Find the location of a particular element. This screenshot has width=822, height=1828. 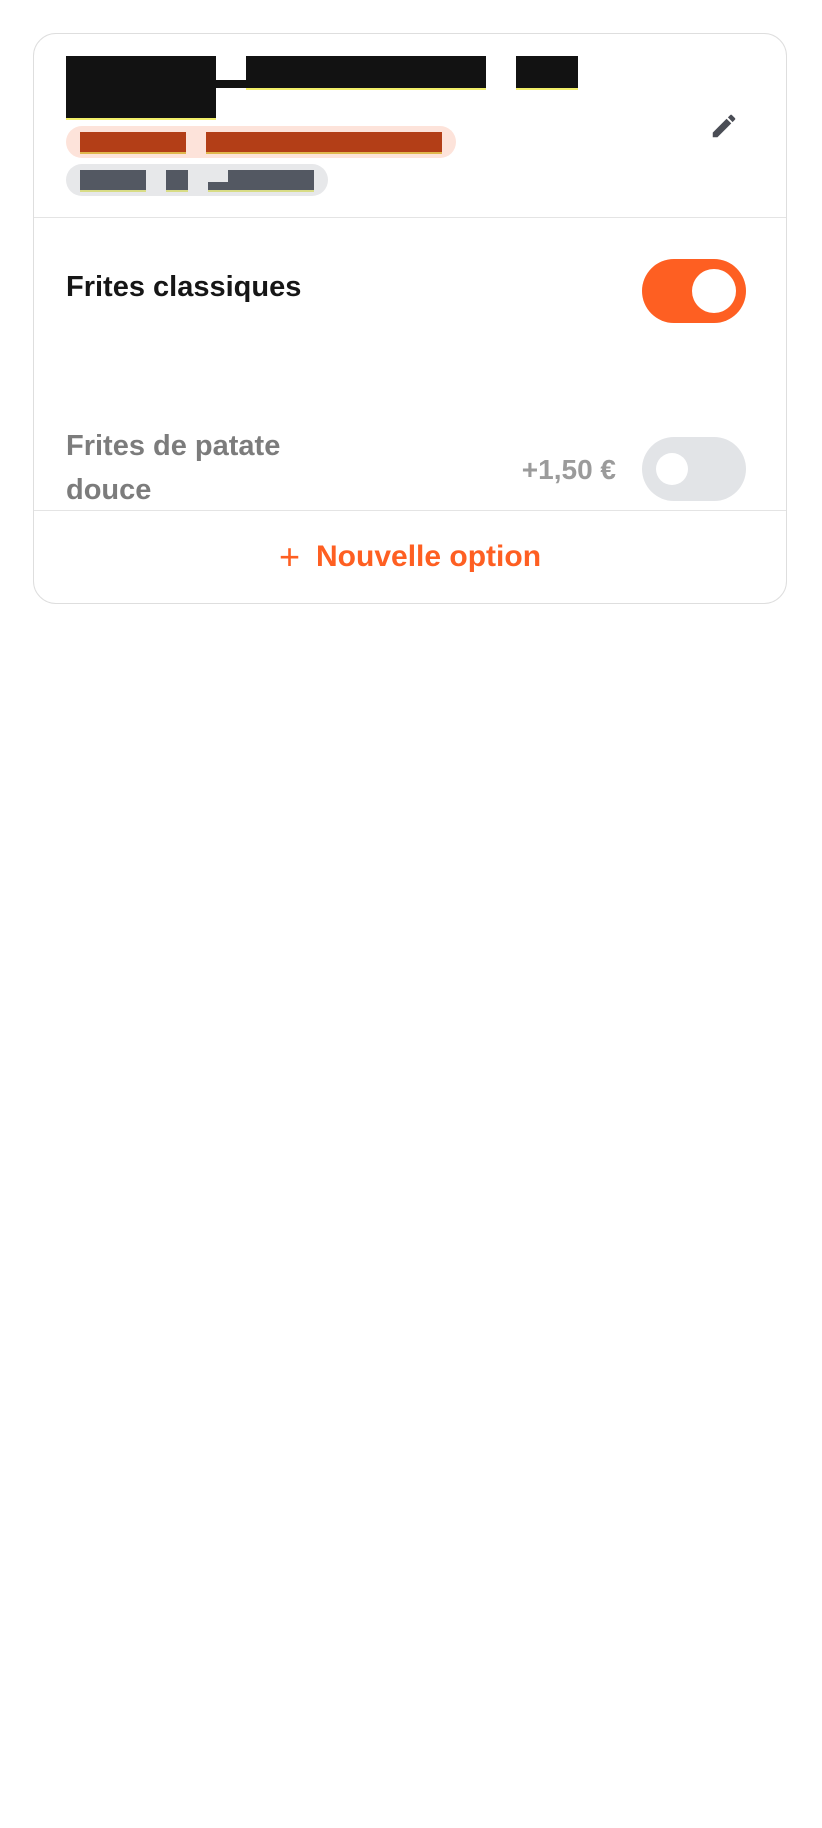

redacted-title-line-1c is located at coordinates (547, 73).